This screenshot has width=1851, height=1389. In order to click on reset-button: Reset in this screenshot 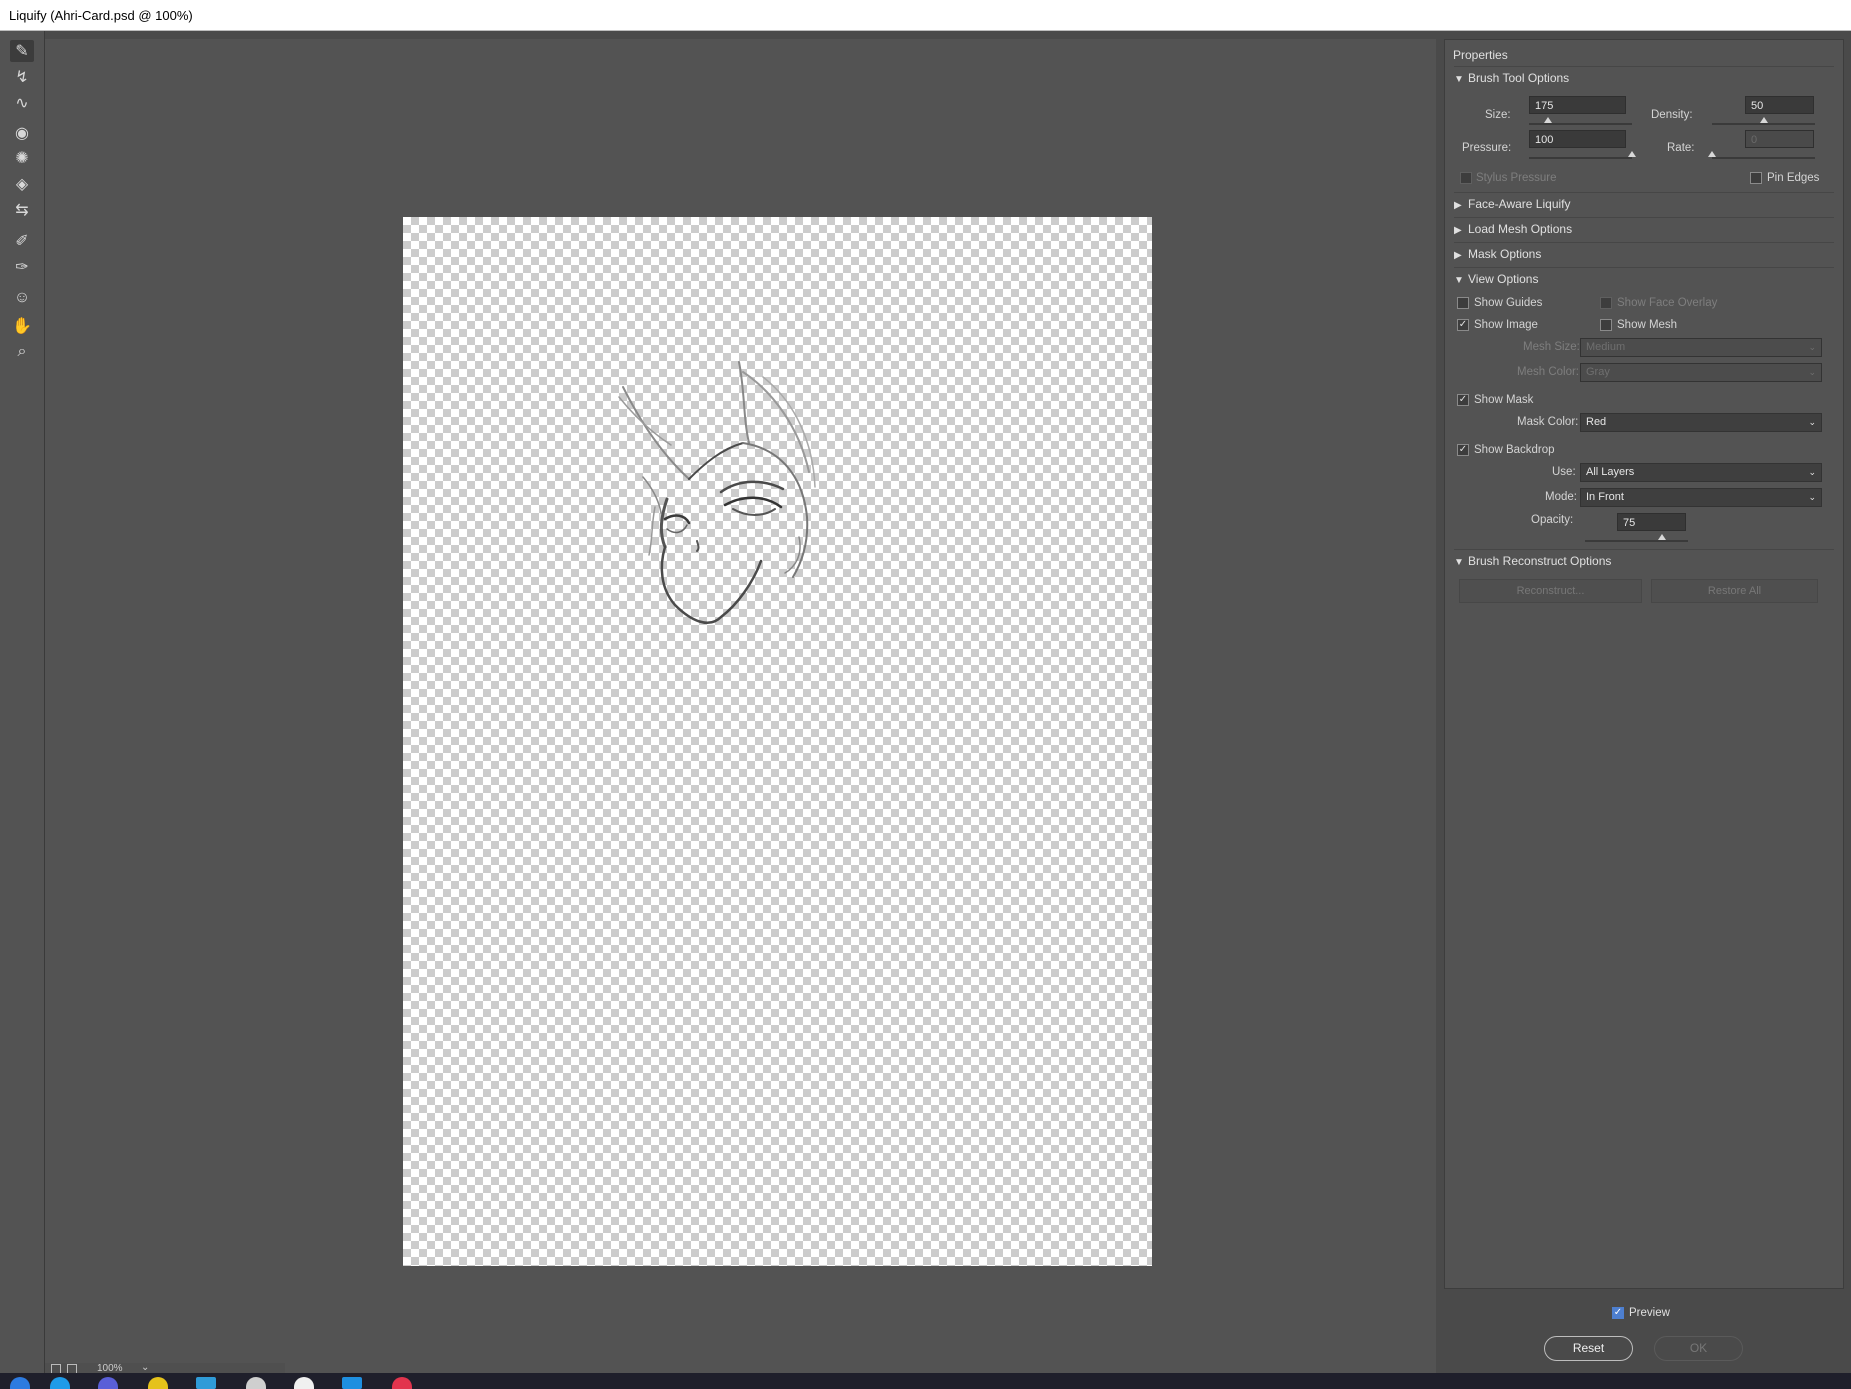, I will do `click(1588, 1348)`.